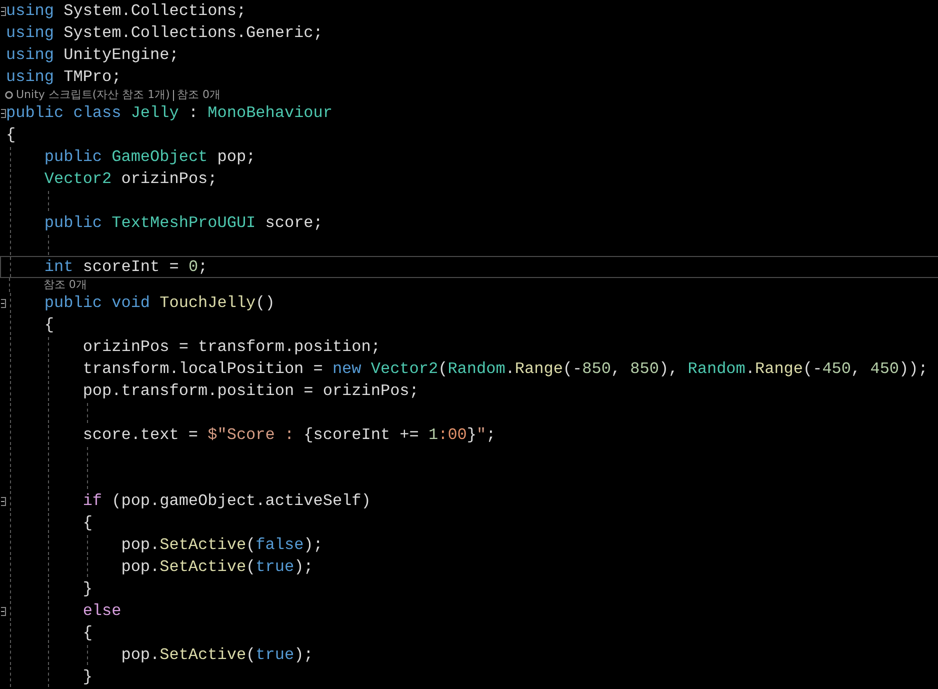  What do you see at coordinates (231, 347) in the screenshot?
I see `code-line: orizinPos = transform.position;` at bounding box center [231, 347].